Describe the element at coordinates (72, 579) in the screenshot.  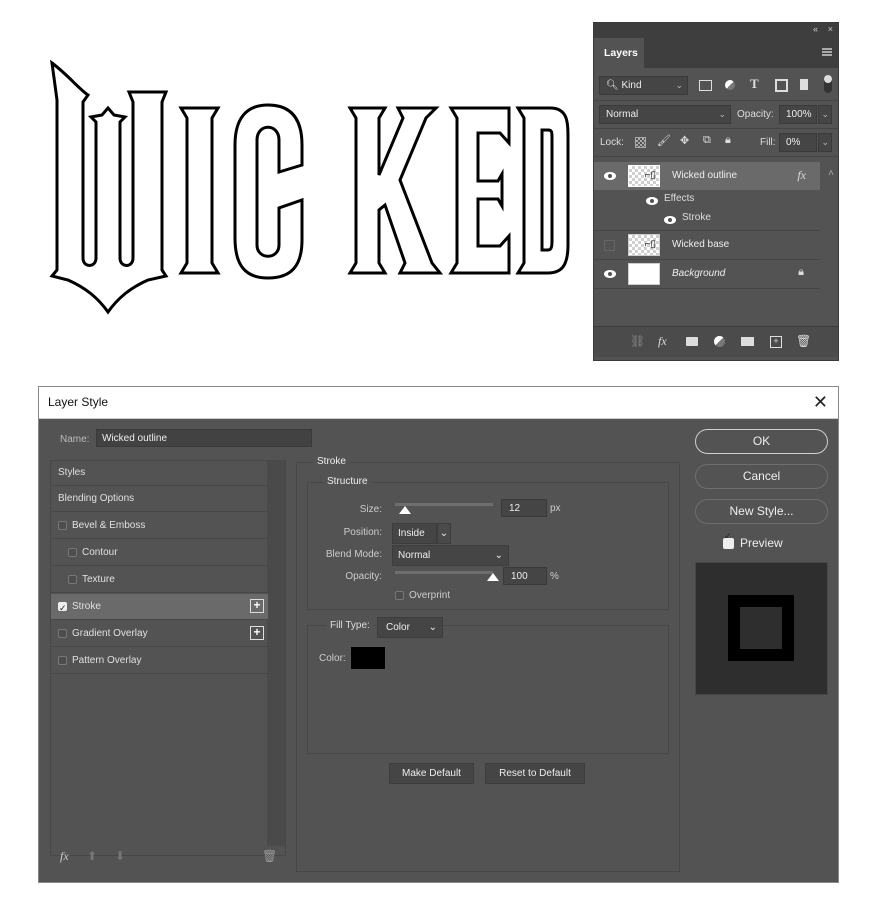
I see `texture-checkbox` at that location.